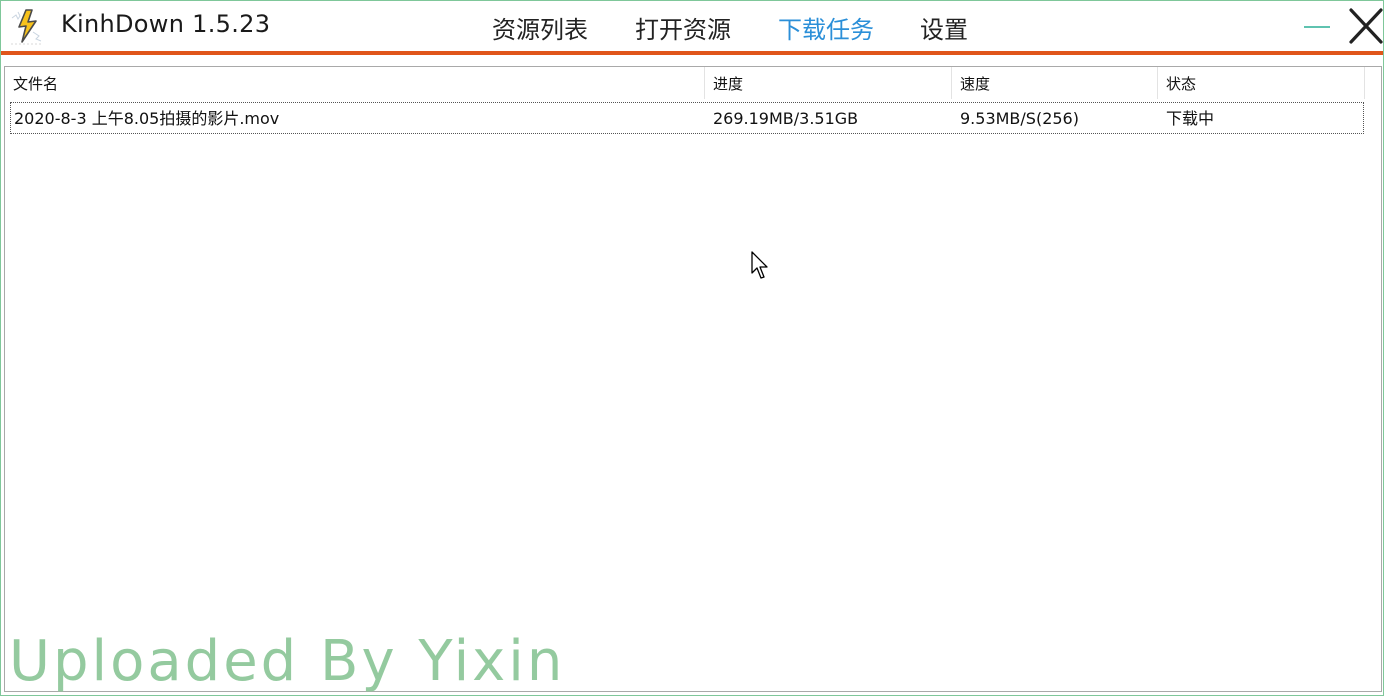 Image resolution: width=1384 pixels, height=696 pixels. Describe the element at coordinates (1365, 25) in the screenshot. I see `close-icon` at that location.